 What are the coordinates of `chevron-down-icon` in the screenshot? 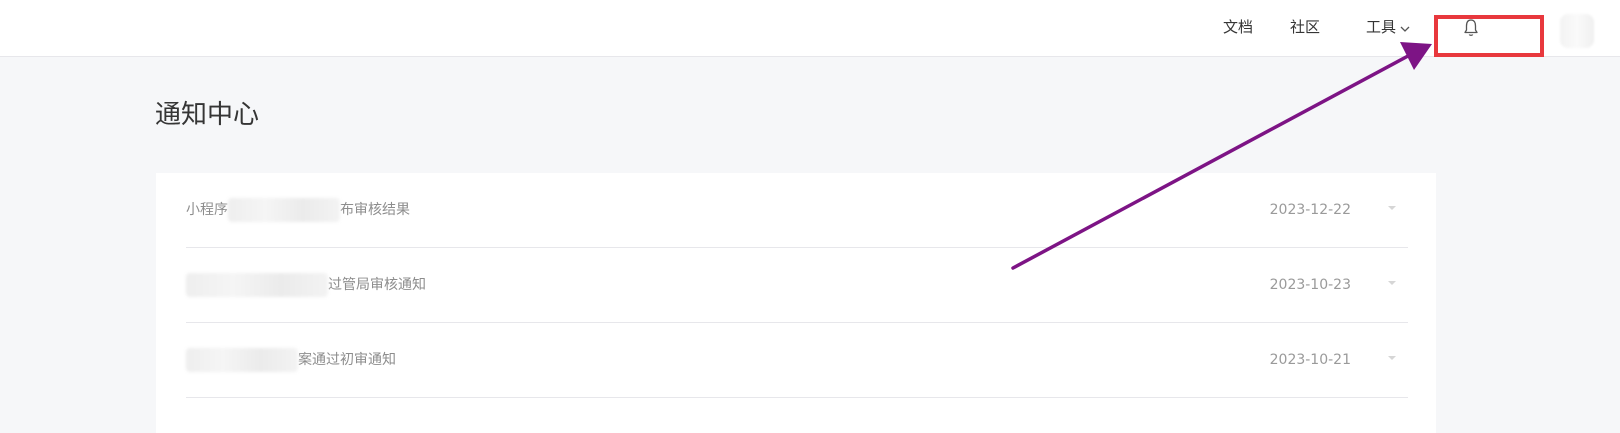 It's located at (1405, 28).